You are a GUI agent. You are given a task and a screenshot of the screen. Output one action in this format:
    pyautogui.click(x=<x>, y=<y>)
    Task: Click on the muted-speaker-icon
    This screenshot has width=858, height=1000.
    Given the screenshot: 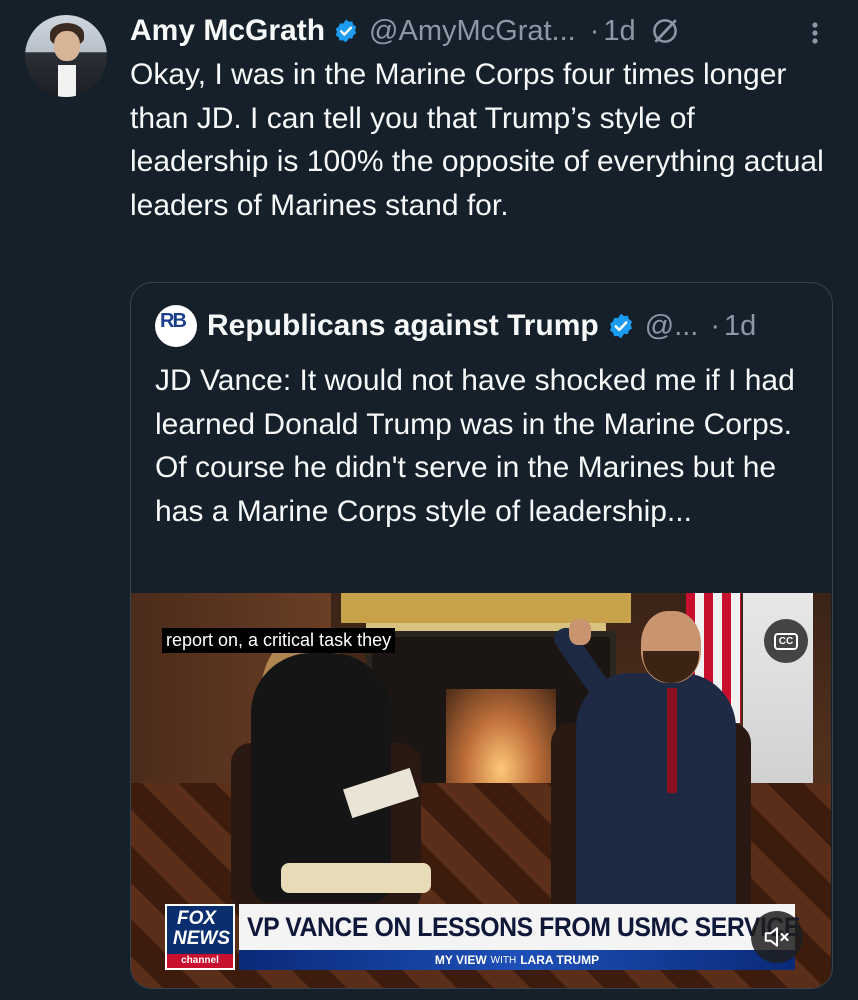 What is the action you would take?
    pyautogui.click(x=776, y=937)
    